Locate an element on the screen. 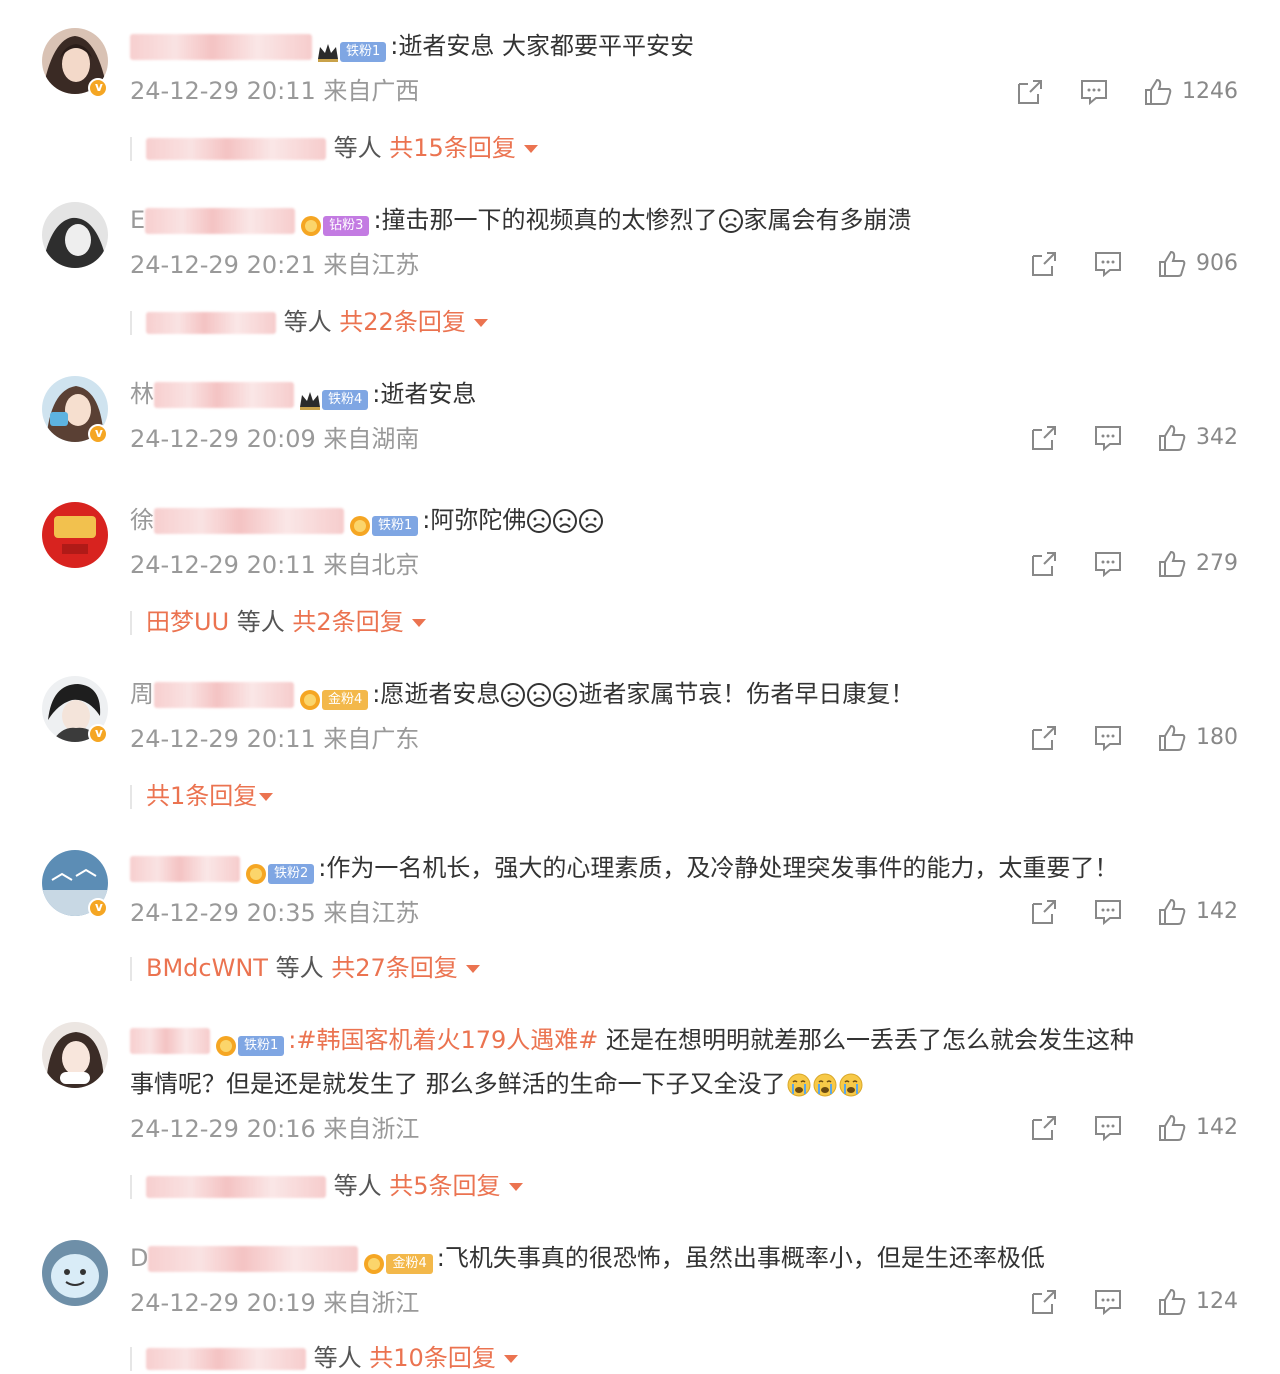  crying-emoji-icon is located at coordinates (851, 1085).